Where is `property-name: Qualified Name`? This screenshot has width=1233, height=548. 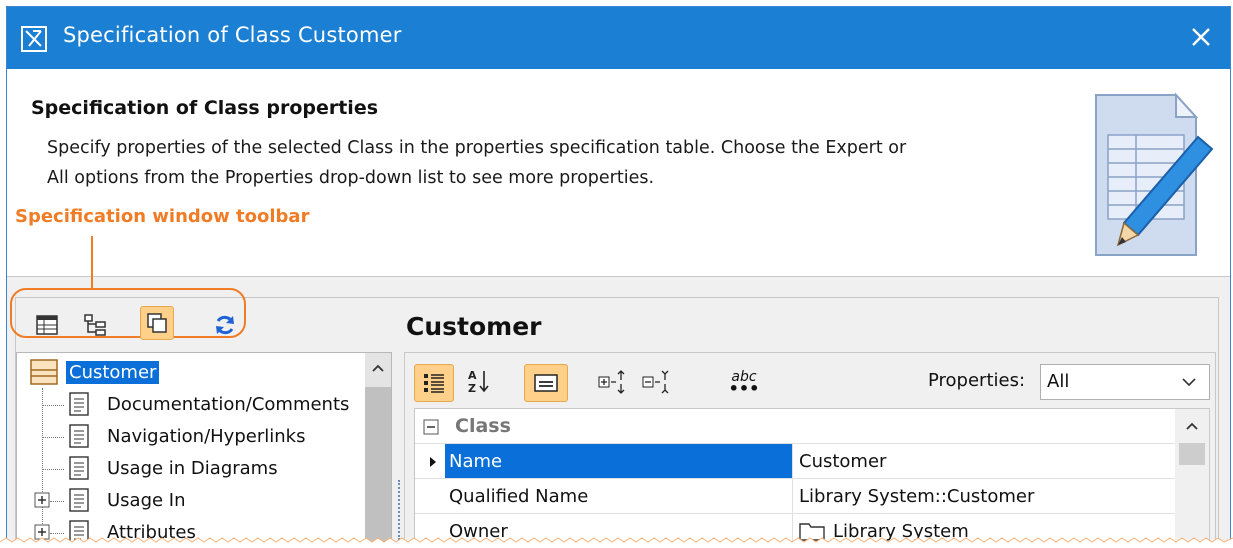
property-name: Qualified Name is located at coordinates (619, 496).